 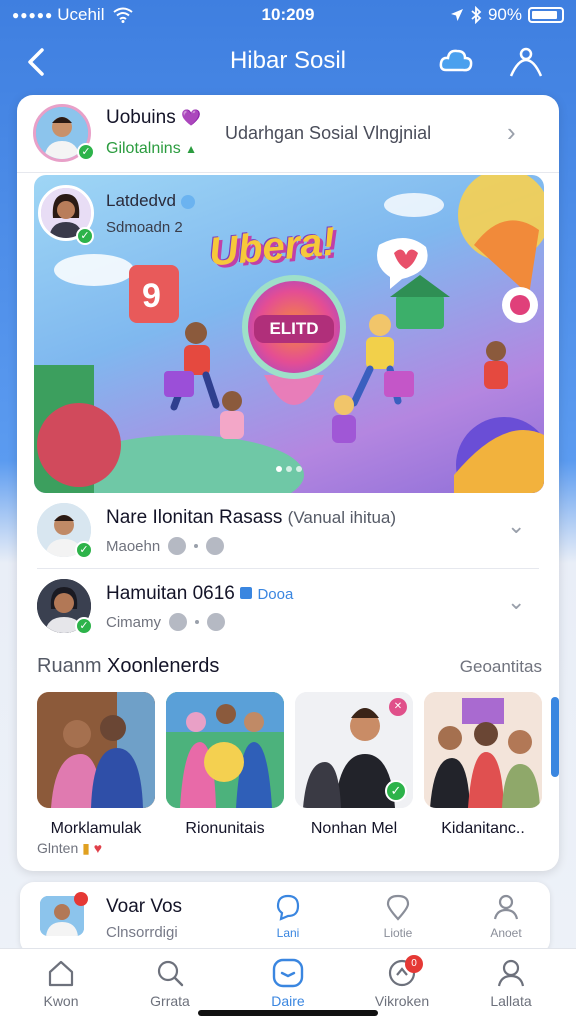 I want to click on profile-subtitle-text: Gilotalnins, so click(x=143, y=148).